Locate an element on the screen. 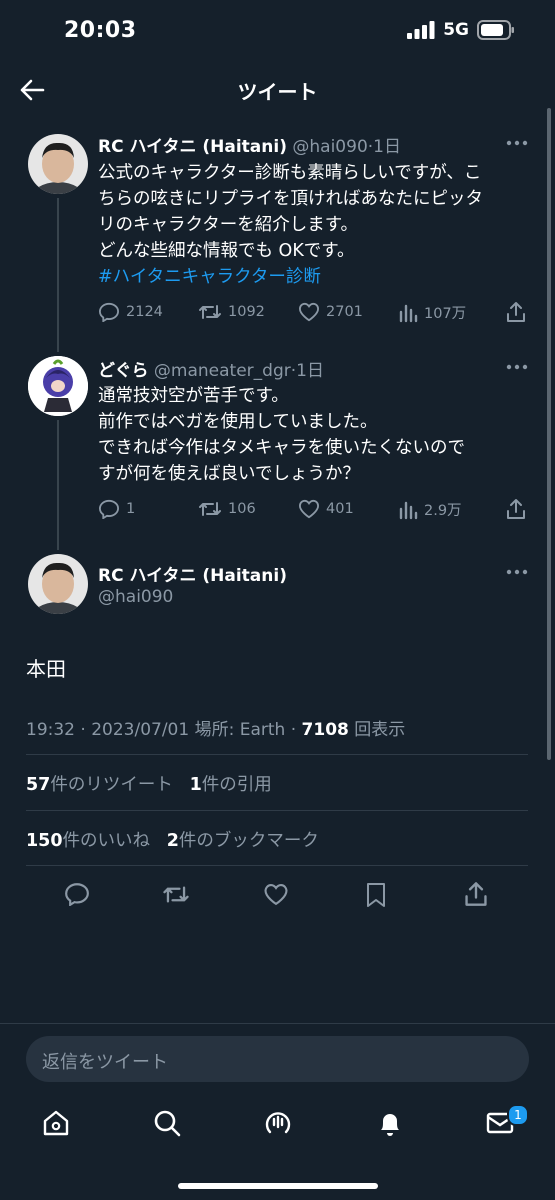  bookmarks-stat: 2件のブックマーク is located at coordinates (243, 841).